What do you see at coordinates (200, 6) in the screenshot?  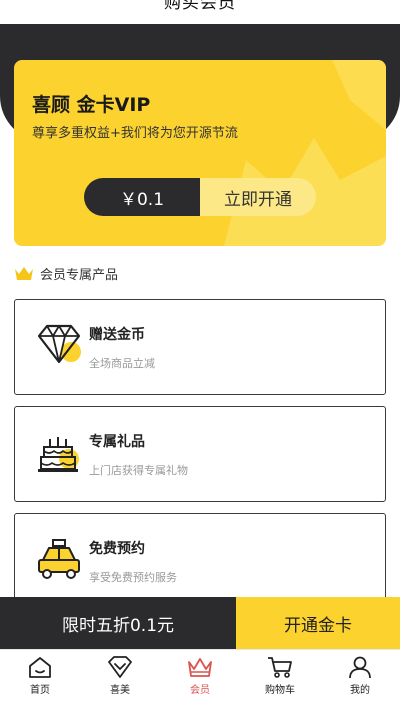 I see `page-title: 购买会员` at bounding box center [200, 6].